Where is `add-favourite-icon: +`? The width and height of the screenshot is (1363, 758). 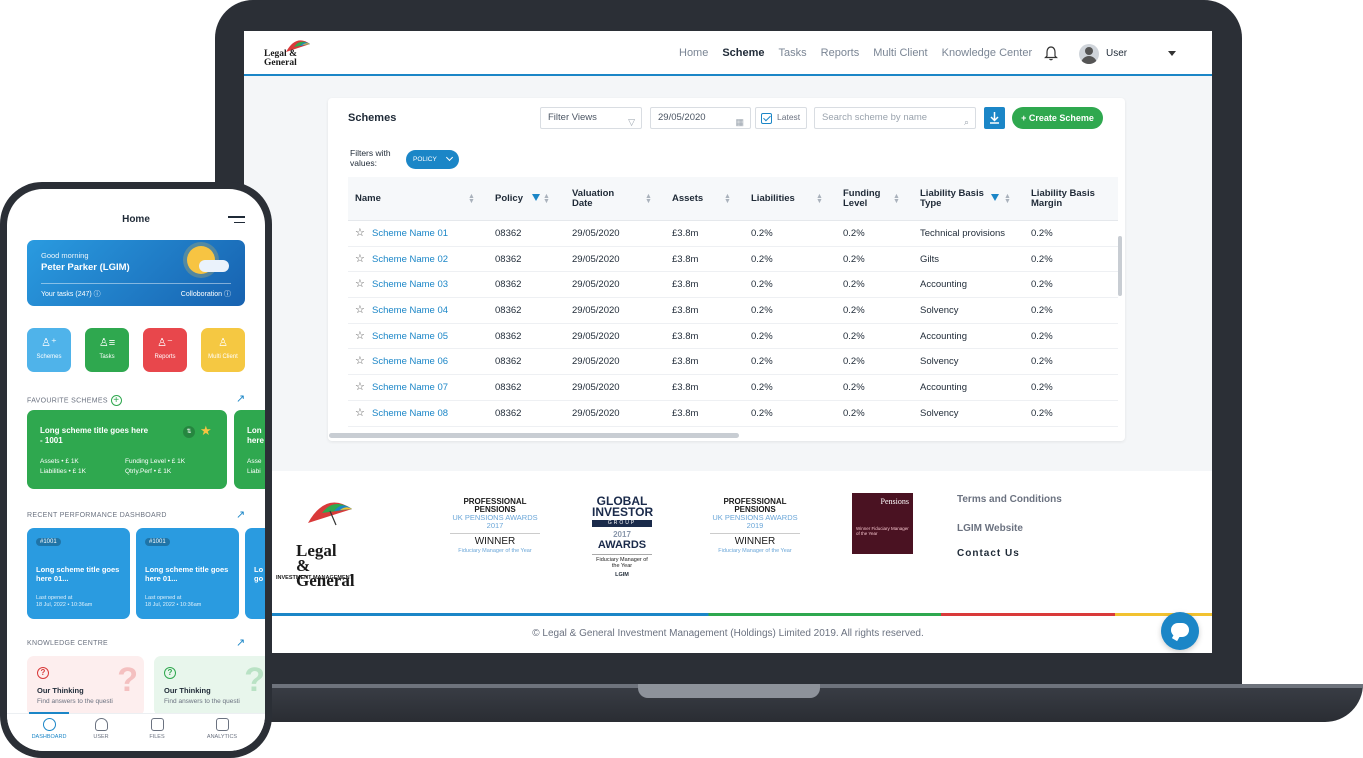
add-favourite-icon: + is located at coordinates (116, 400).